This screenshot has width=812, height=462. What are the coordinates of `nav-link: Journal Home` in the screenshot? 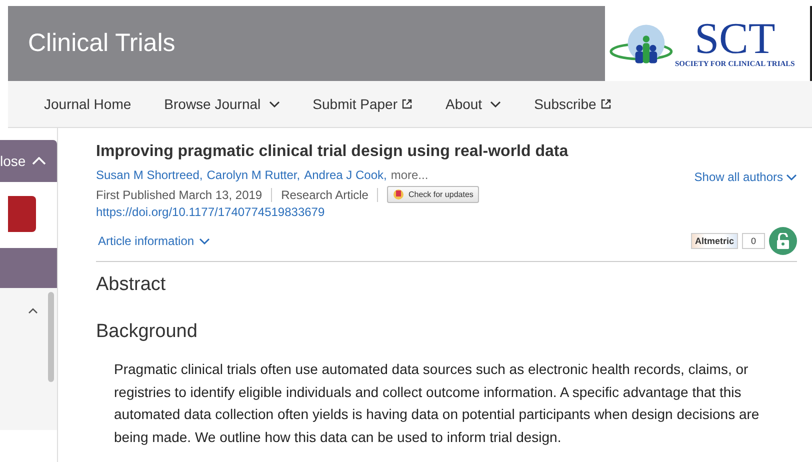 It's located at (88, 104).